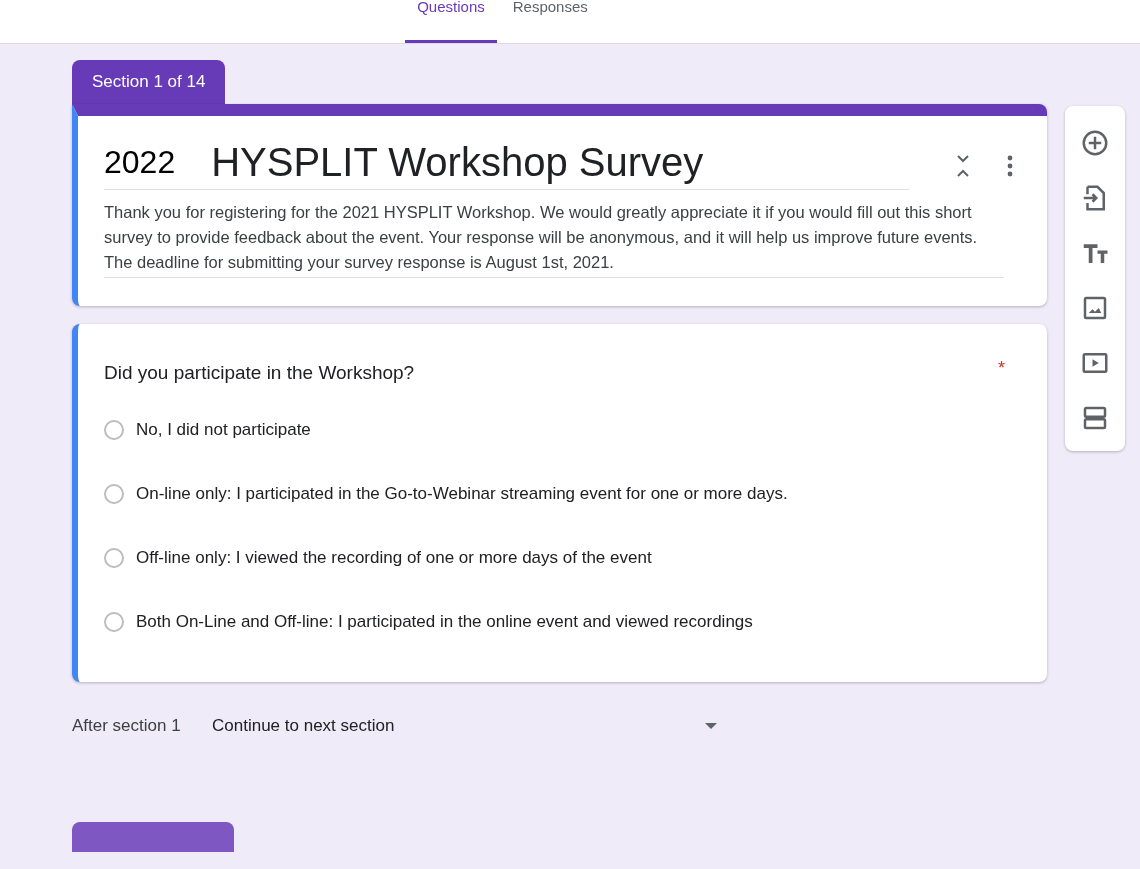  Describe the element at coordinates (444, 622) in the screenshot. I see `option-label: Both On-Line and Off-line: I participated in the online event and viewed recordings` at that location.